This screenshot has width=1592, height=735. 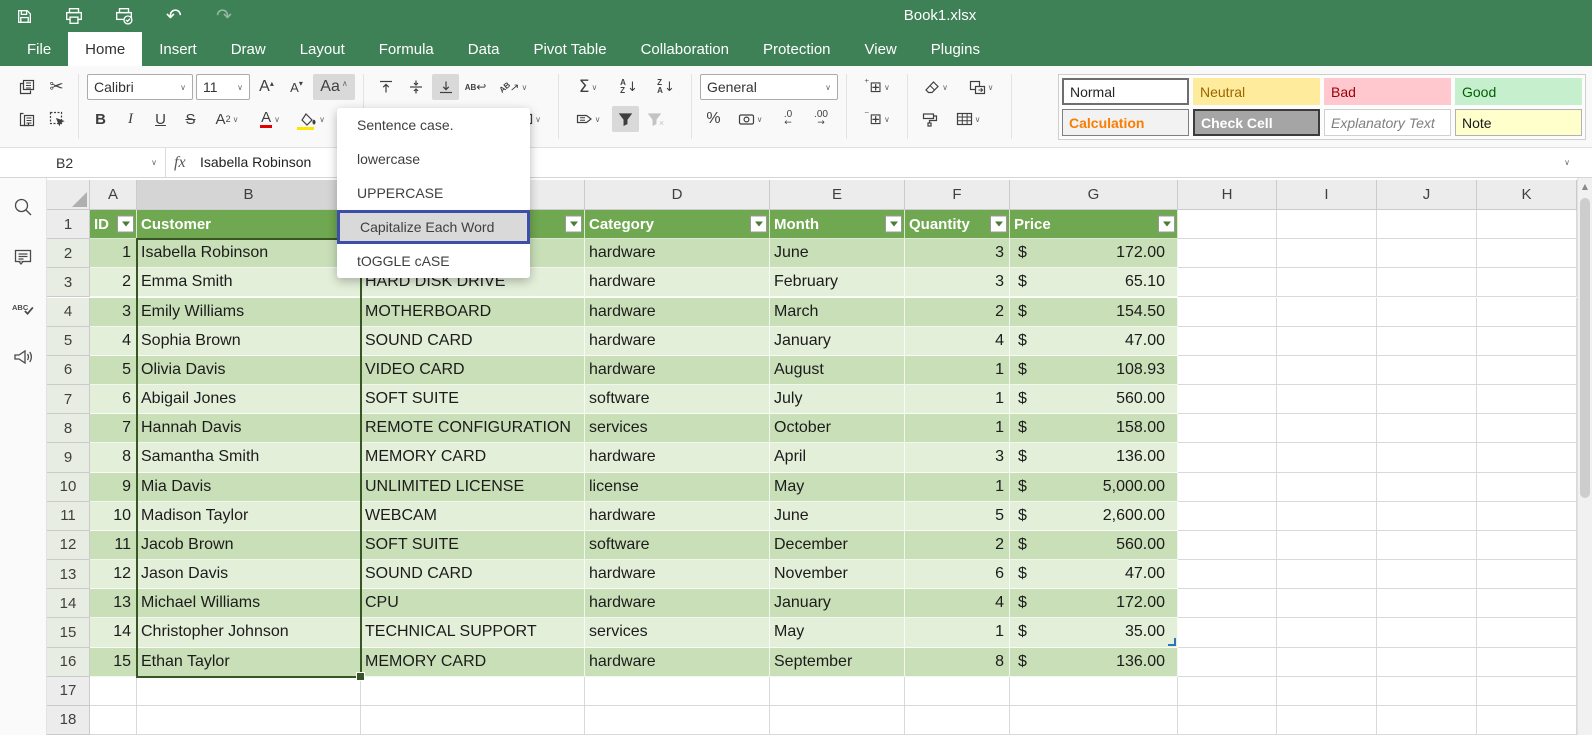 What do you see at coordinates (1094, 458) in the screenshot?
I see `cell-G9: $136.00` at bounding box center [1094, 458].